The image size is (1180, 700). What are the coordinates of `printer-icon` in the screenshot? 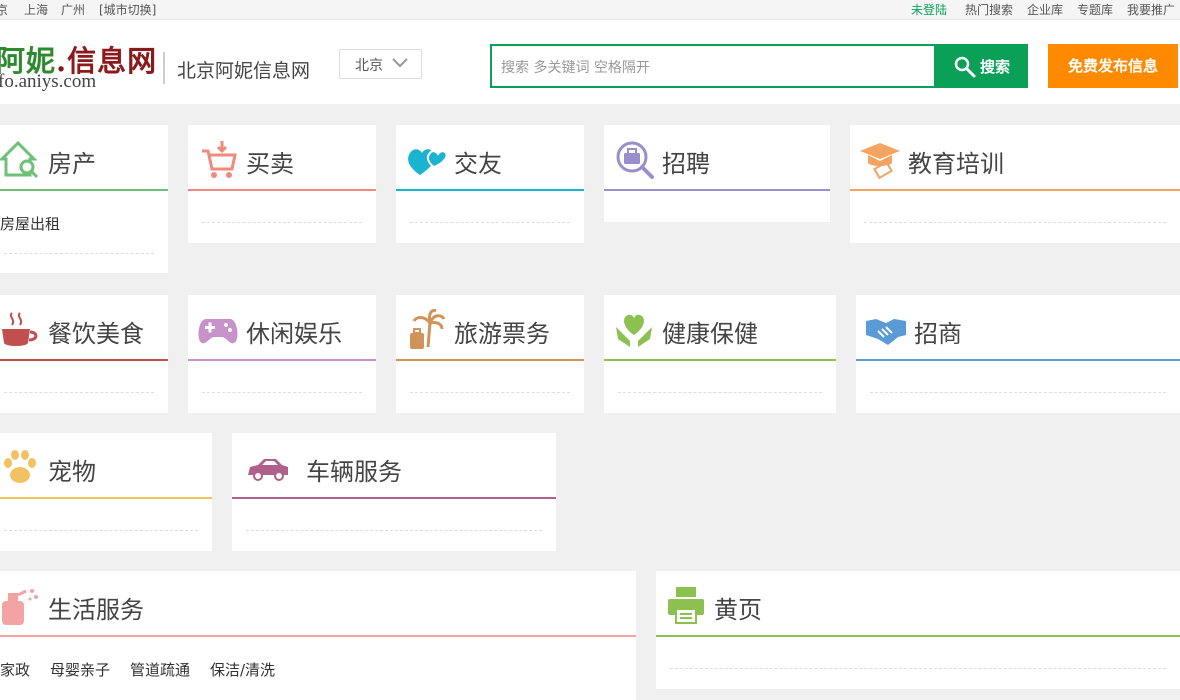 It's located at (686, 605).